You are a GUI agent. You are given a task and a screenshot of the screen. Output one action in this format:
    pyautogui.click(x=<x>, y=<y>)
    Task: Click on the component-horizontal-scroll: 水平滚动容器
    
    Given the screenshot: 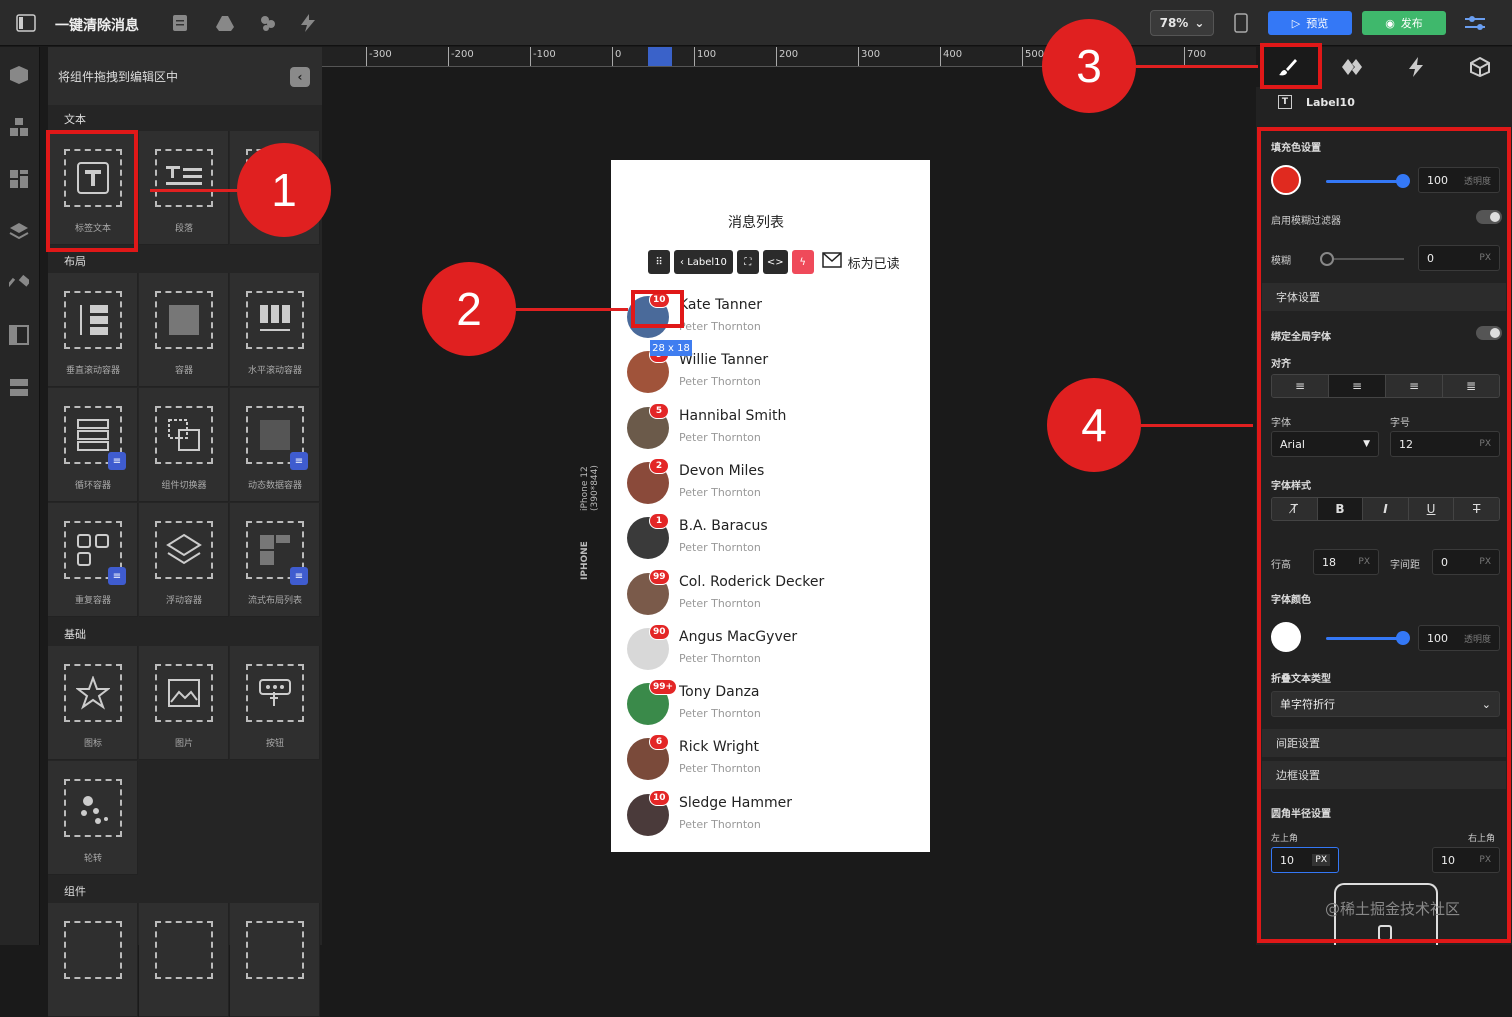 What is the action you would take?
    pyautogui.click(x=275, y=330)
    